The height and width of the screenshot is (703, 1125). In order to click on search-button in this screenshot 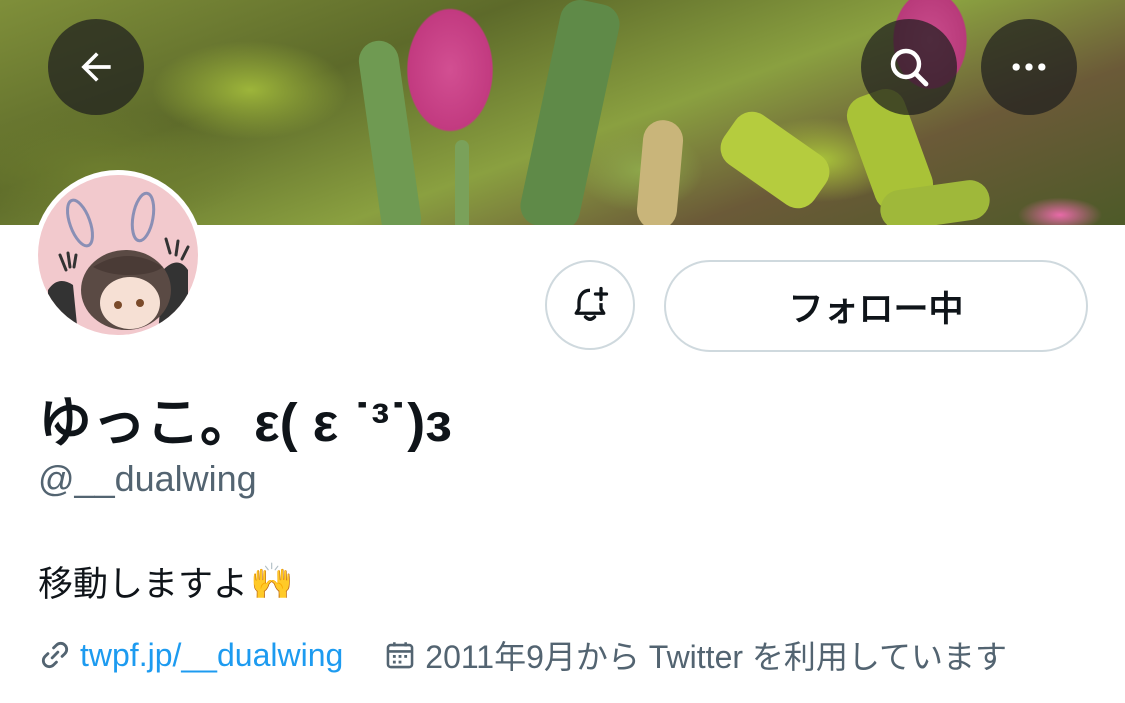, I will do `click(909, 67)`.